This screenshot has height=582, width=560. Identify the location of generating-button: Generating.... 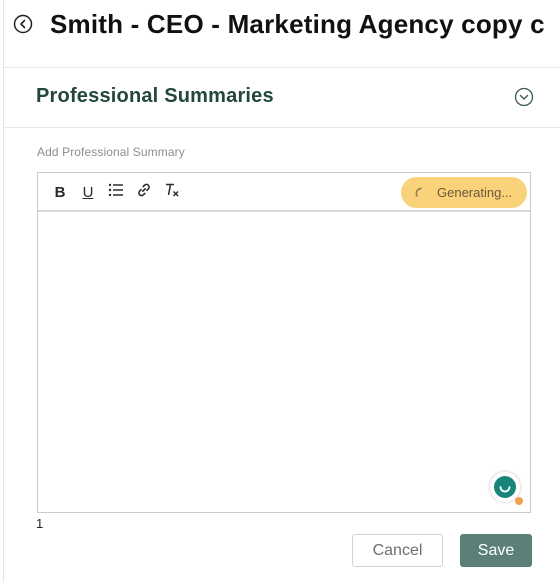
(464, 192).